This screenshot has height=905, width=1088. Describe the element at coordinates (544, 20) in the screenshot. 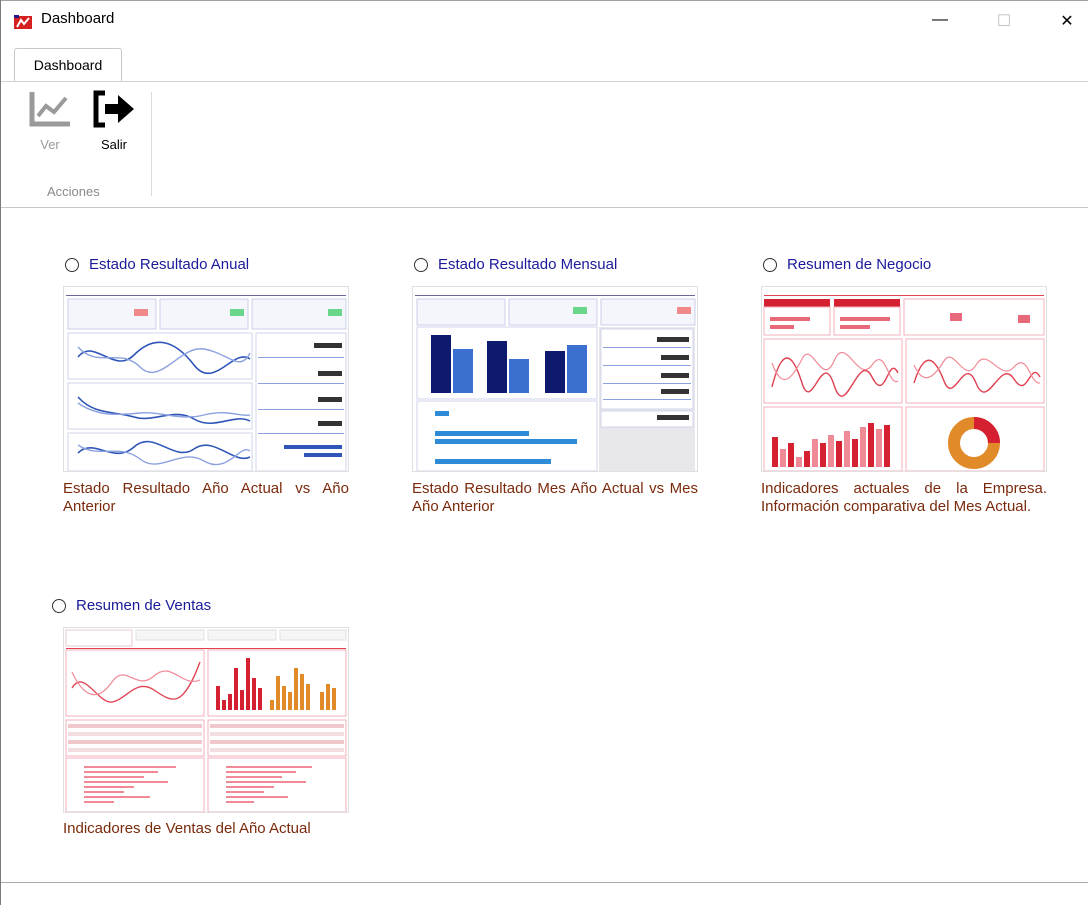

I see `title-bar: Dashboard — ☐ ✕` at that location.